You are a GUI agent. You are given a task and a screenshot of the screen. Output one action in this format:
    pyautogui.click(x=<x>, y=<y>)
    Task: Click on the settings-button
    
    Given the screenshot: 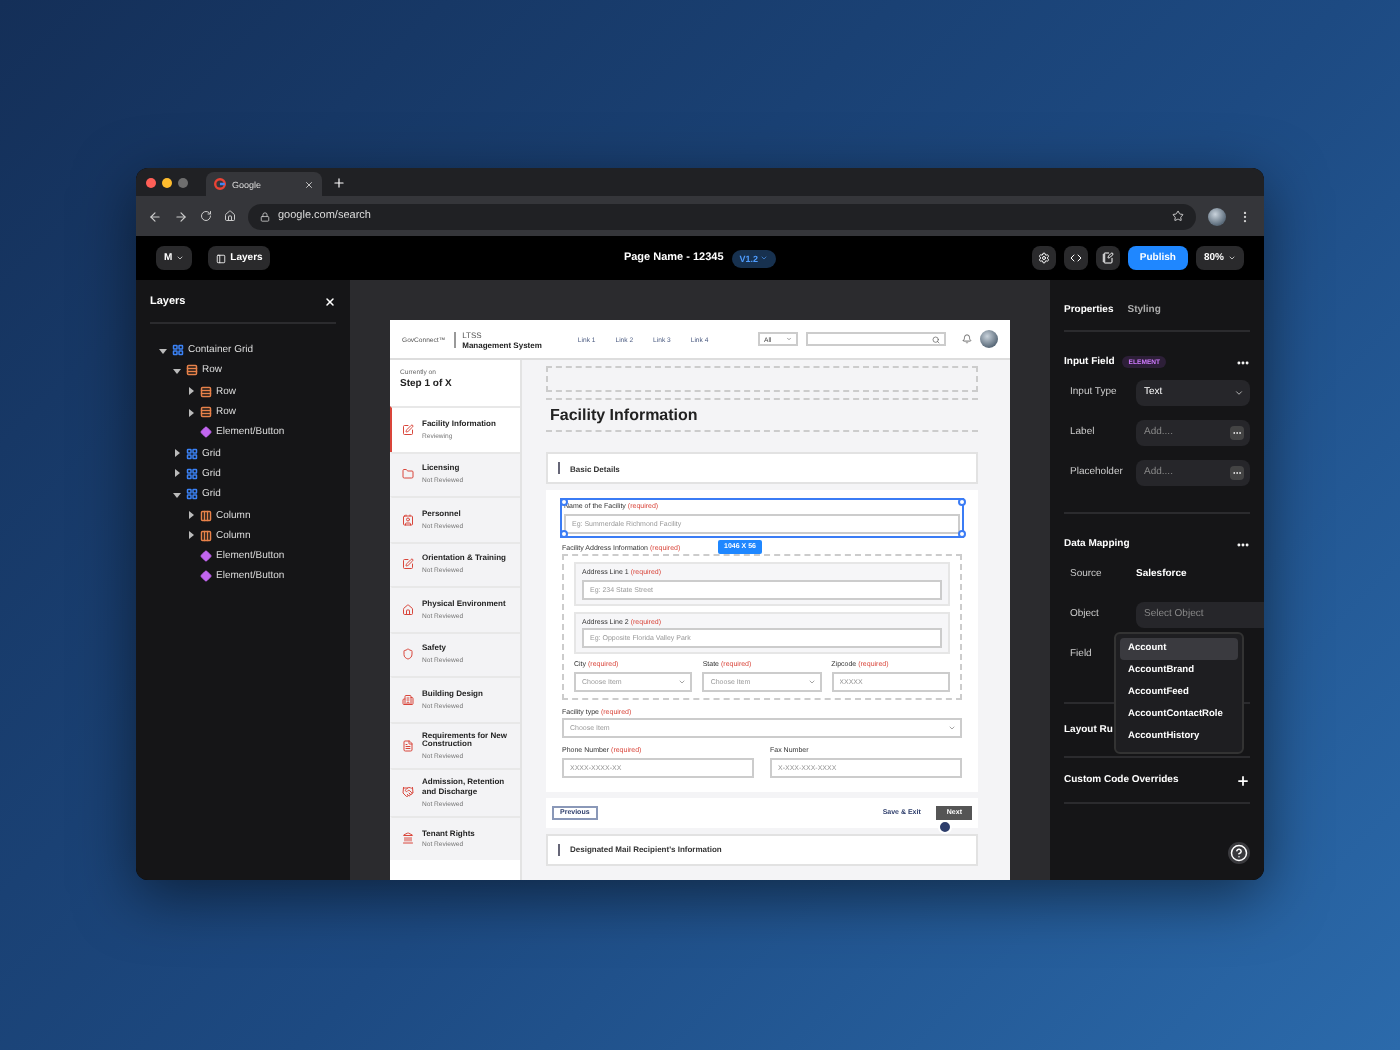 What is the action you would take?
    pyautogui.click(x=1043, y=258)
    